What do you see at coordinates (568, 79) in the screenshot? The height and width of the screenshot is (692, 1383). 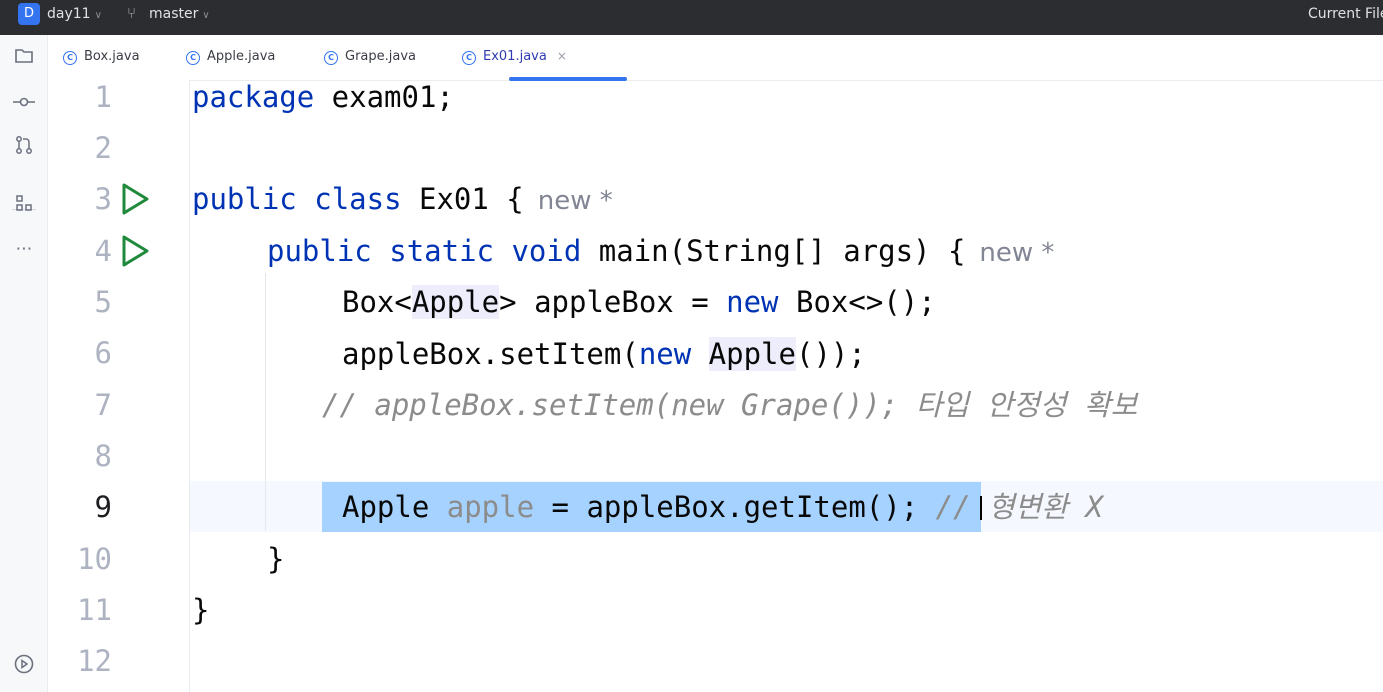 I see `active-tab-indicator` at bounding box center [568, 79].